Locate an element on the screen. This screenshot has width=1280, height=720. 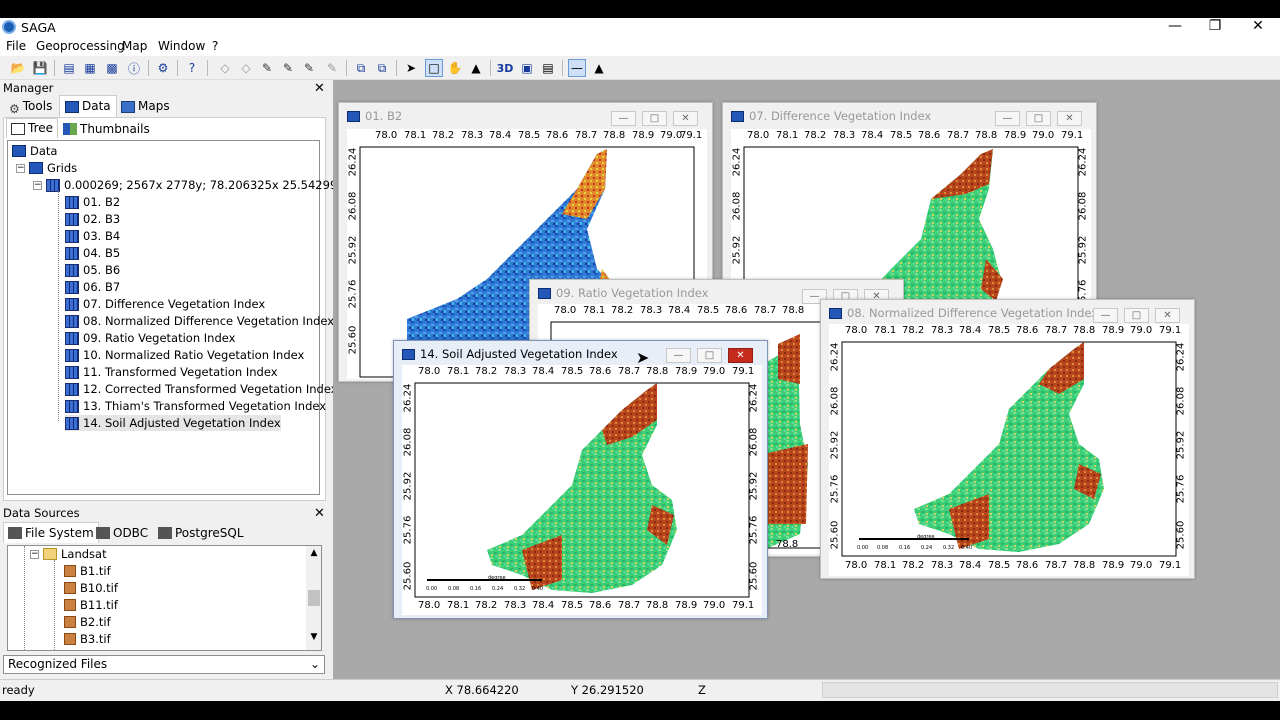
settings-icon: ⚙ is located at coordinates (163, 68).